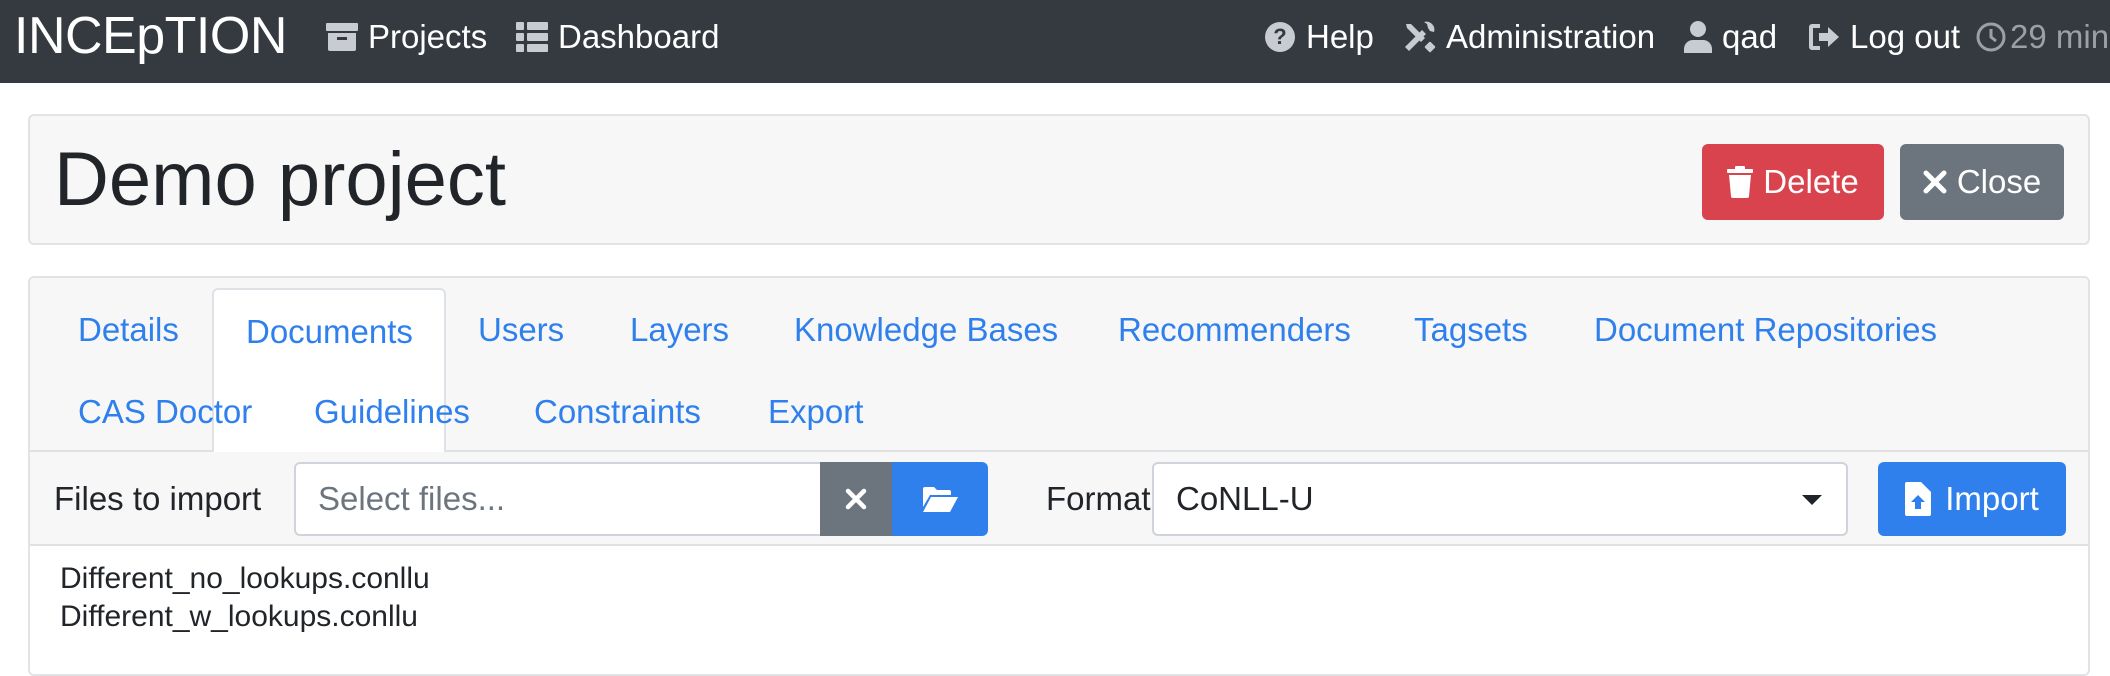 The image size is (2110, 676). What do you see at coordinates (1811, 181) in the screenshot?
I see `delete-button-label: Delete` at bounding box center [1811, 181].